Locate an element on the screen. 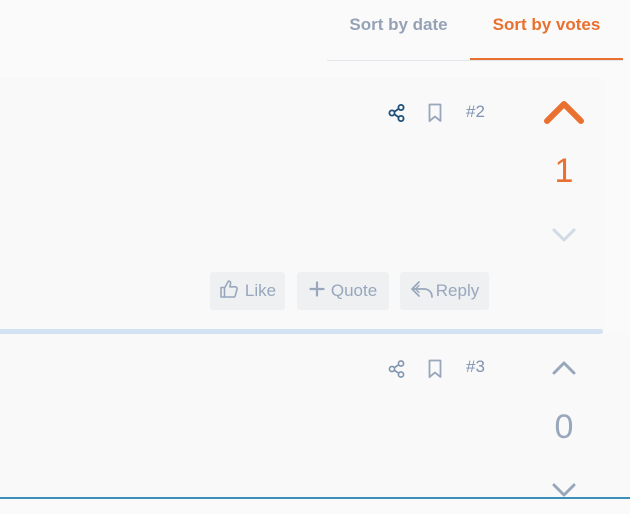 Image resolution: width=630 pixels, height=514 pixels. vote-score: 0 is located at coordinates (564, 427).